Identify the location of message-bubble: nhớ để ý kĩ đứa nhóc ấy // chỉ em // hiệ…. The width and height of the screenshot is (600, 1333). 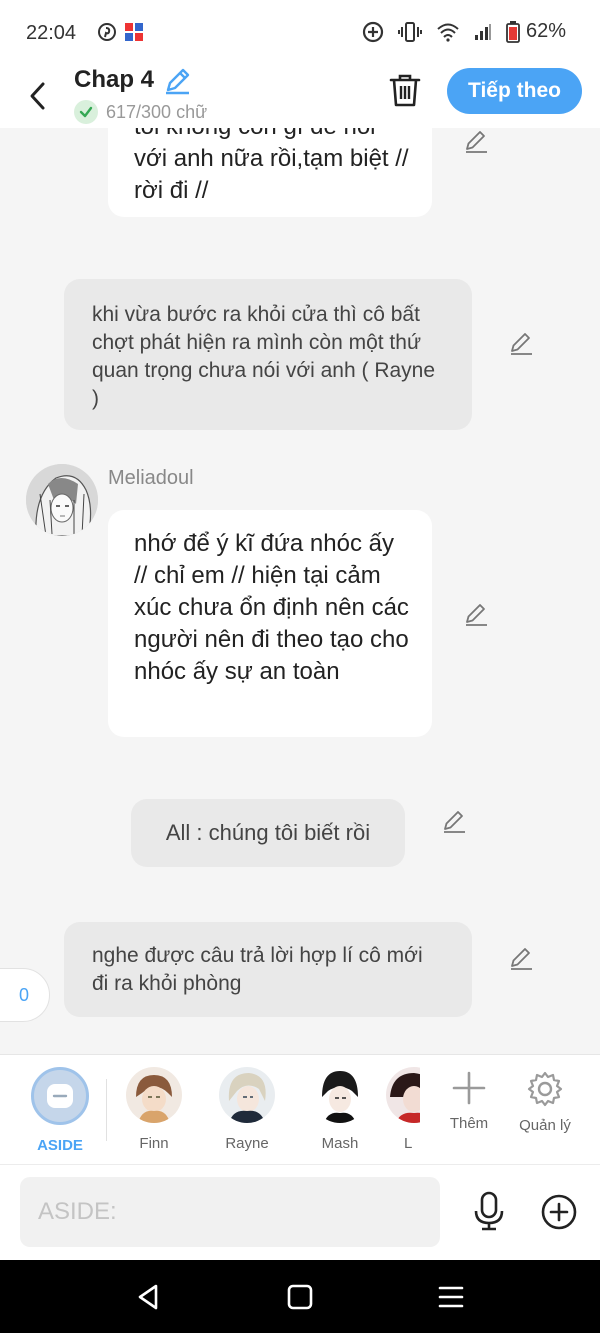
(270, 623).